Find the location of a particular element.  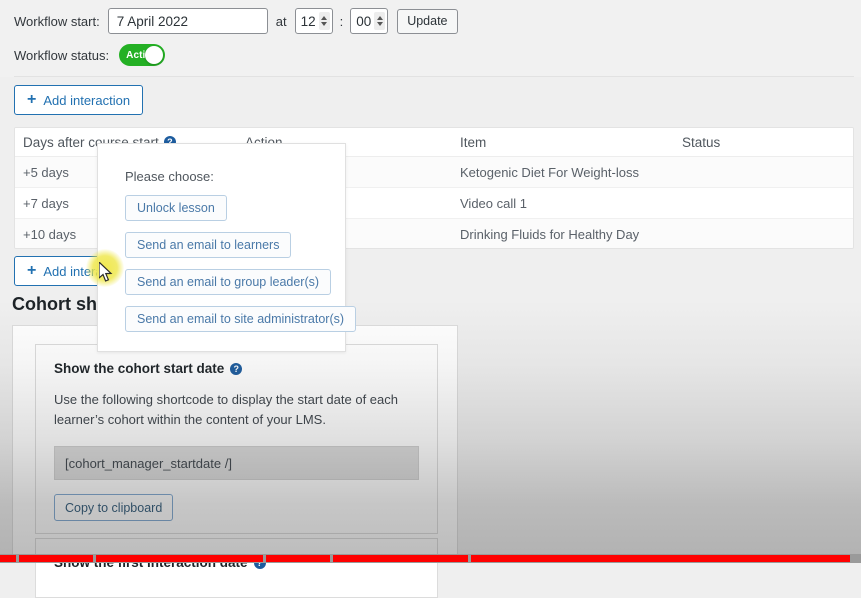

workflow-status-row: Workflow status: Active is located at coordinates (90, 55).